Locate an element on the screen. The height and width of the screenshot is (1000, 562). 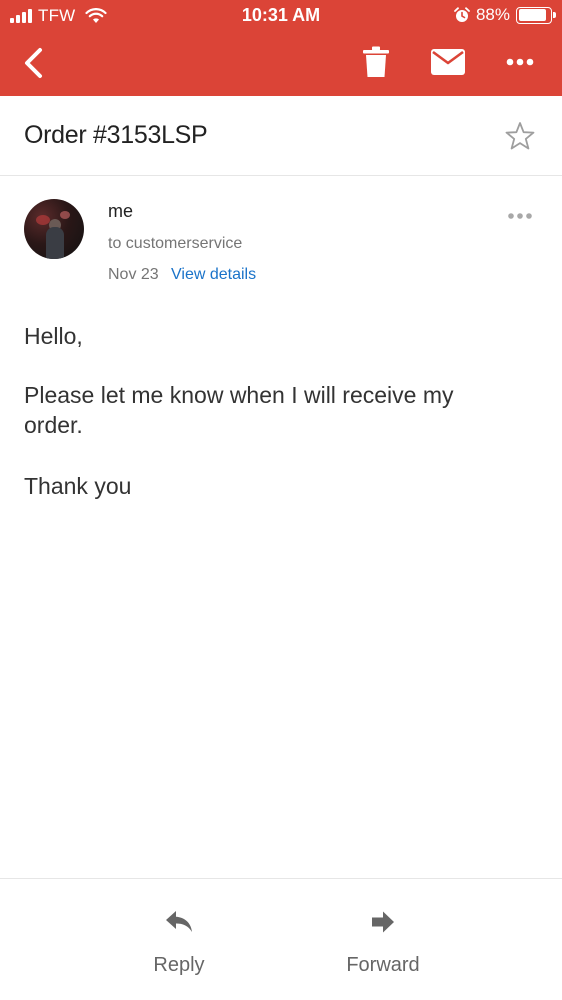
battery-level-fill is located at coordinates (532, 15).